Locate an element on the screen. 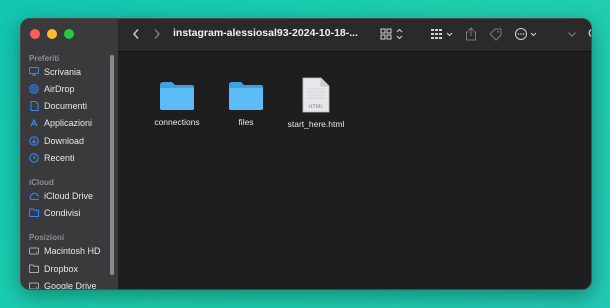  share-icon is located at coordinates (471, 34).